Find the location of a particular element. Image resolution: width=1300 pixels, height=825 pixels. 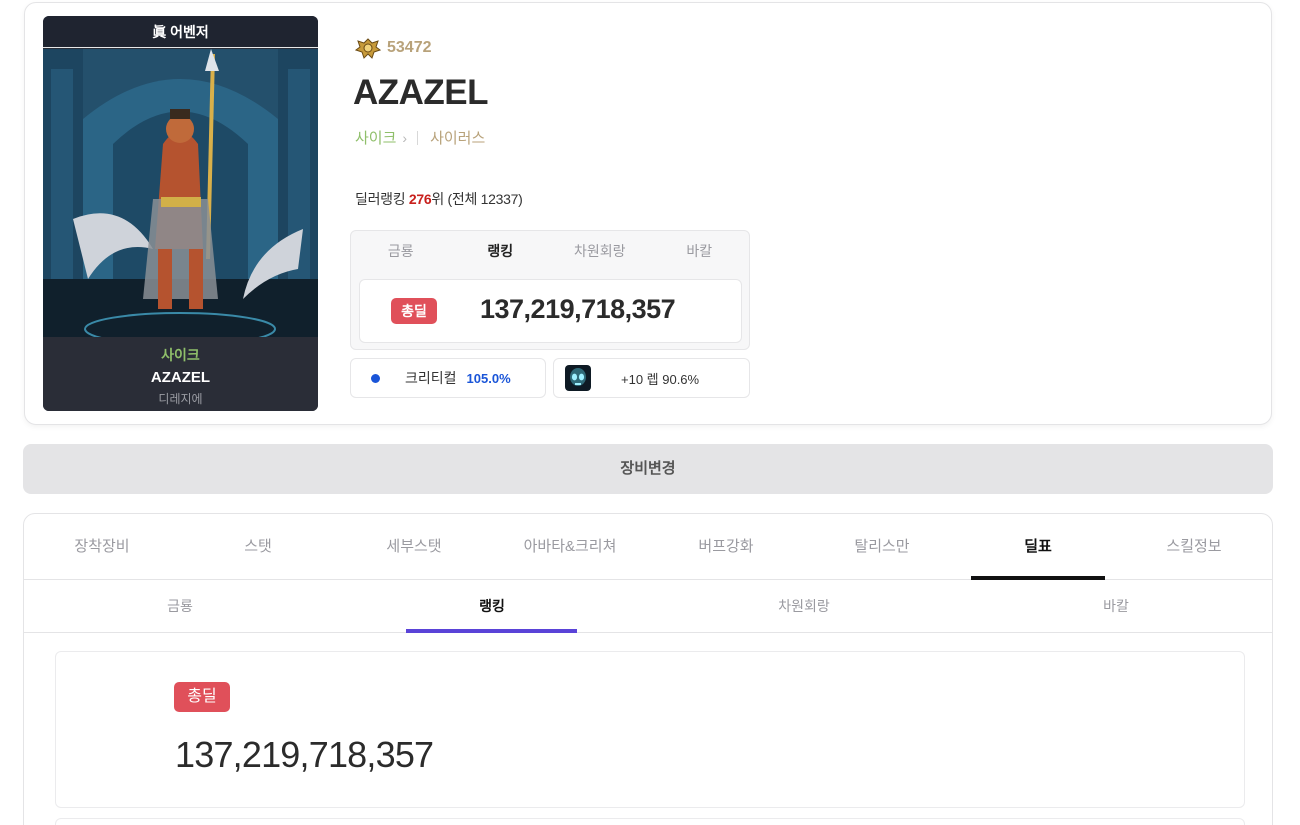

character-artwork is located at coordinates (180, 193).